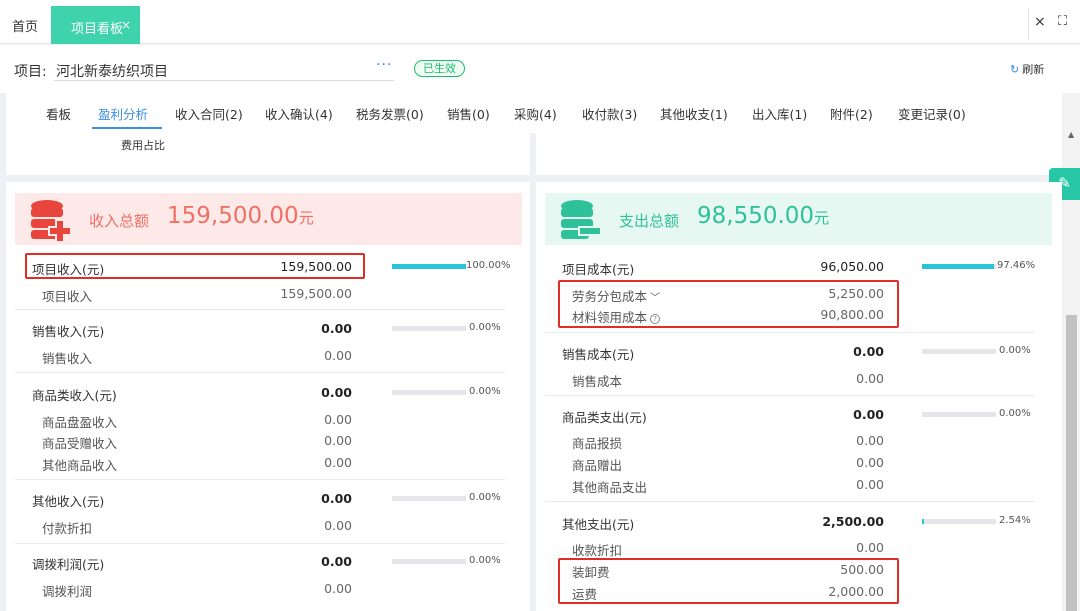 The height and width of the screenshot is (611, 1080). What do you see at coordinates (1016, 265) in the screenshot?
I see `group-percent: 97.46%` at bounding box center [1016, 265].